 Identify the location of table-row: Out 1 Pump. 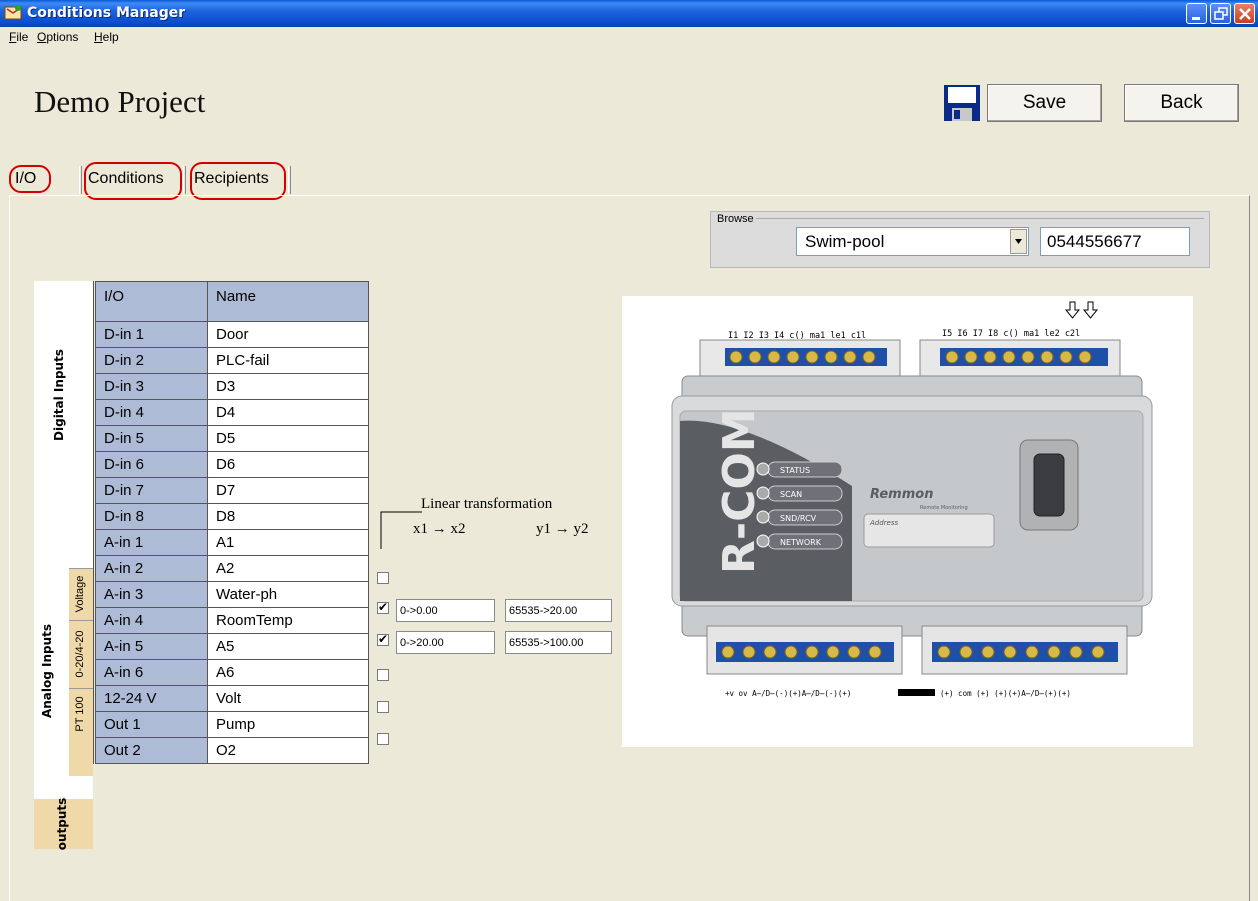
(231, 724).